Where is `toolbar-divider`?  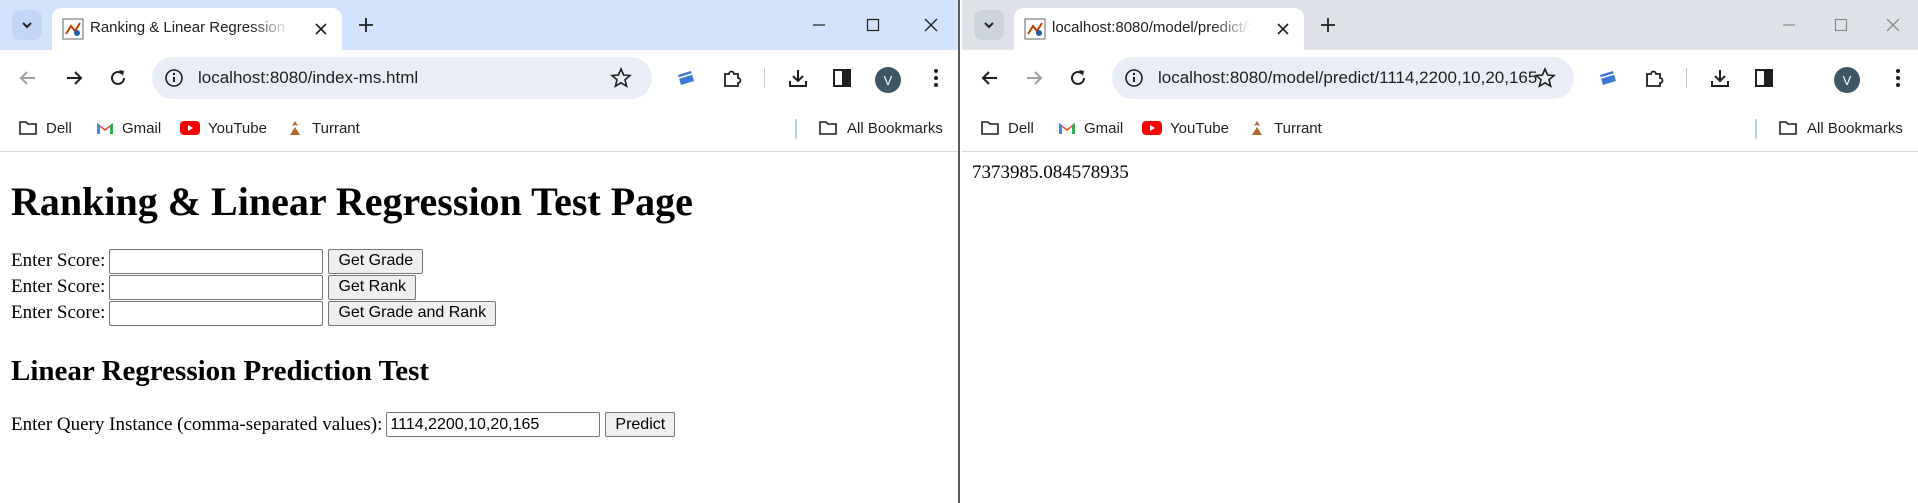
toolbar-divider is located at coordinates (1686, 78).